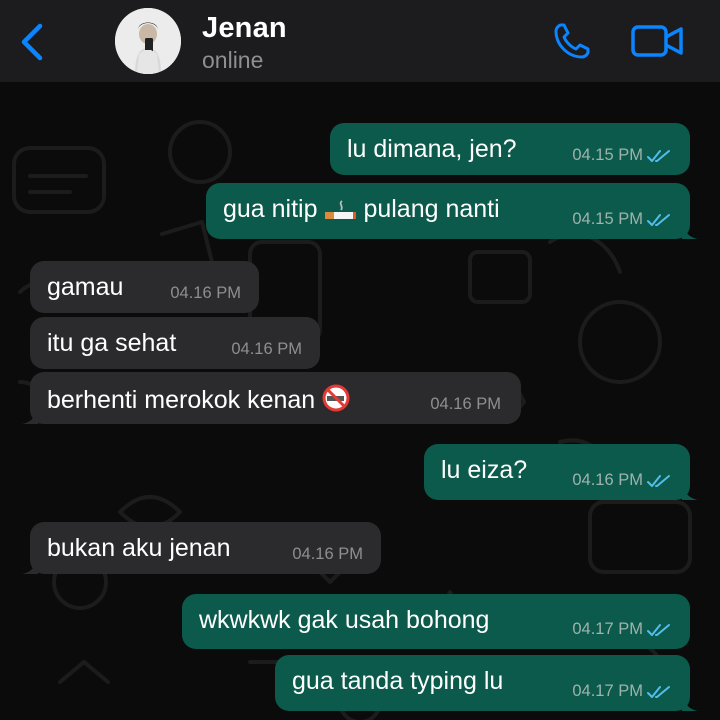 The image size is (720, 720). I want to click on avatar-photo, so click(148, 41).